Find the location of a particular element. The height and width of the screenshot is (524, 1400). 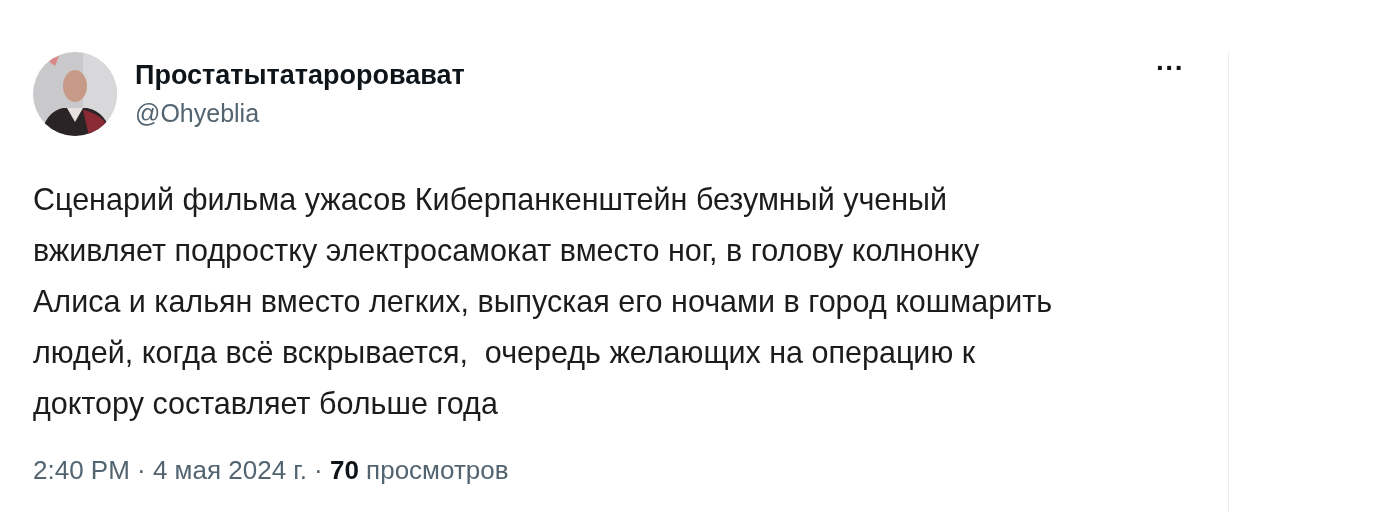

author-handle: @Ohyeblia is located at coordinates (634, 113).